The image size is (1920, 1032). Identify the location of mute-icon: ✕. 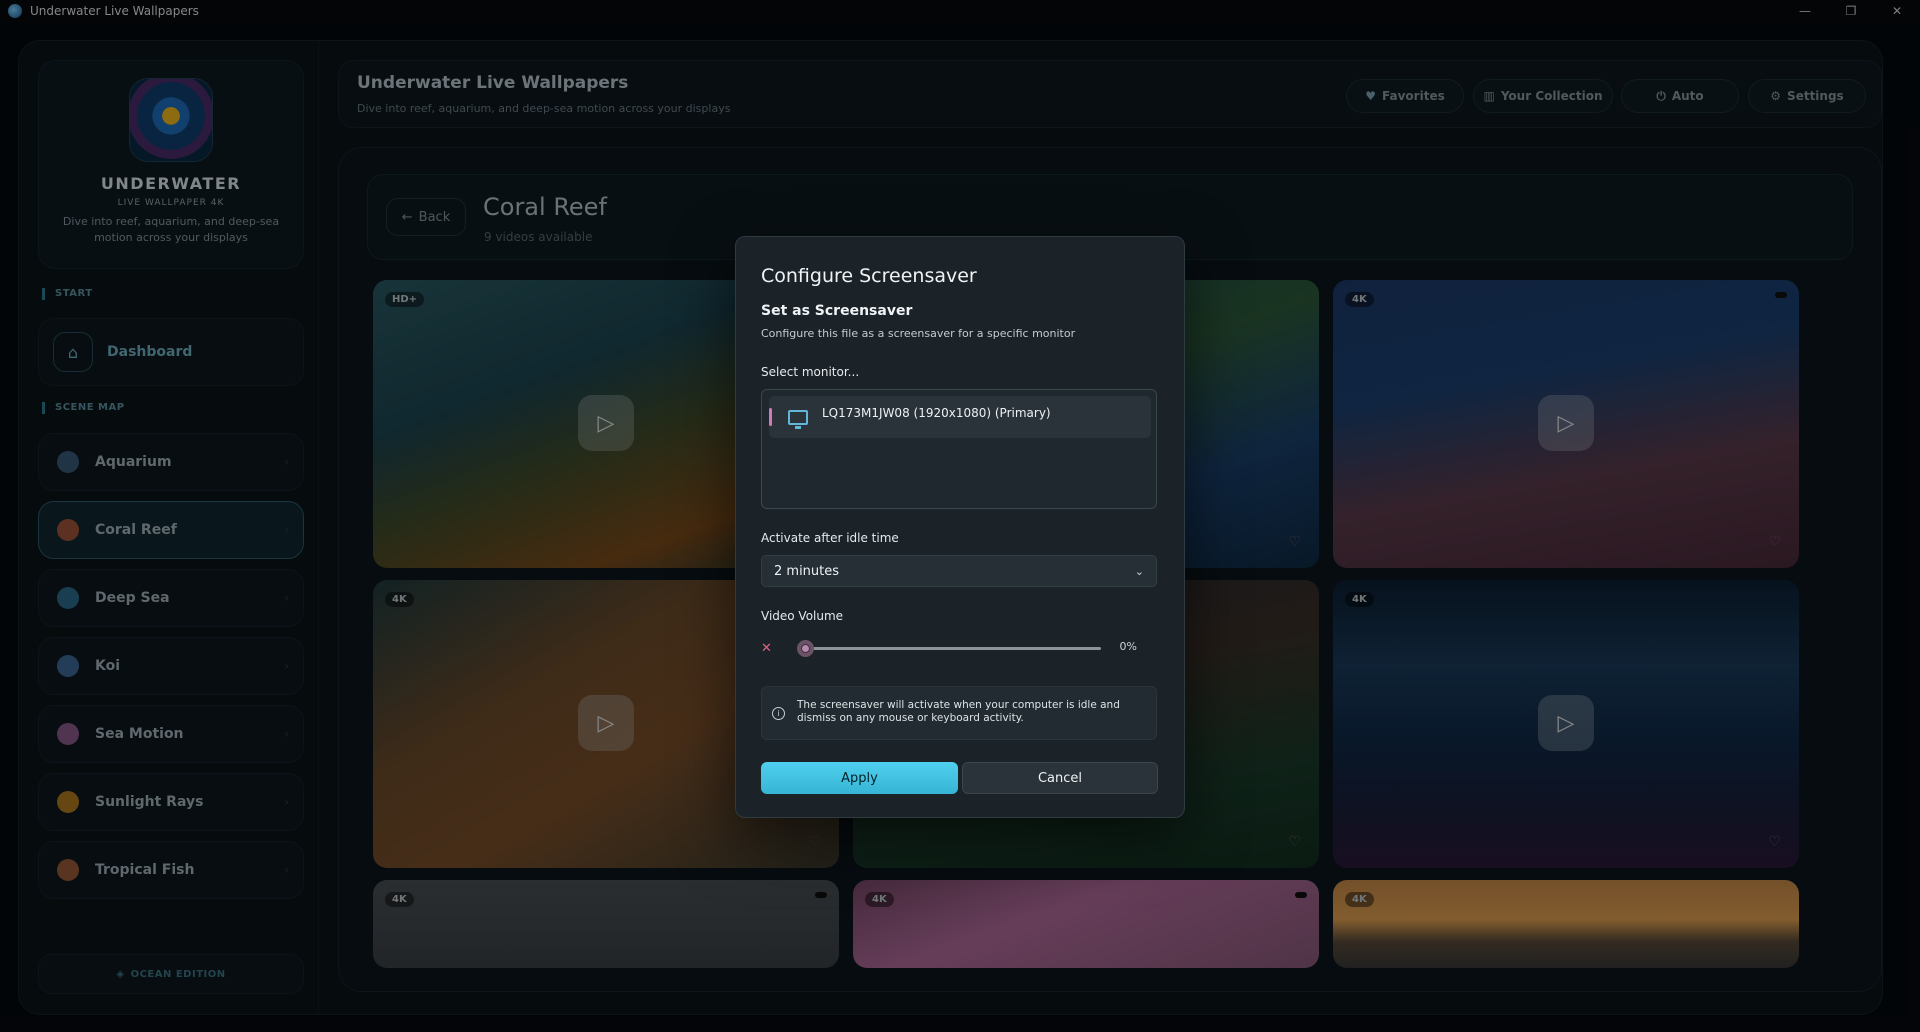
(768, 648).